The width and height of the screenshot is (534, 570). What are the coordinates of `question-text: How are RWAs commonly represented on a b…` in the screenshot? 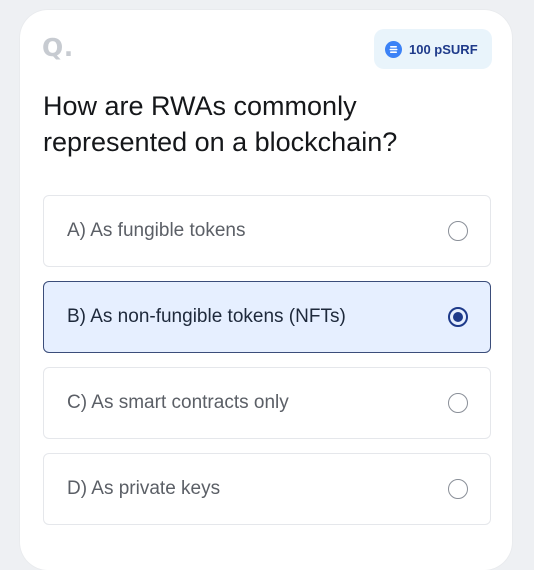 It's located at (220, 124).